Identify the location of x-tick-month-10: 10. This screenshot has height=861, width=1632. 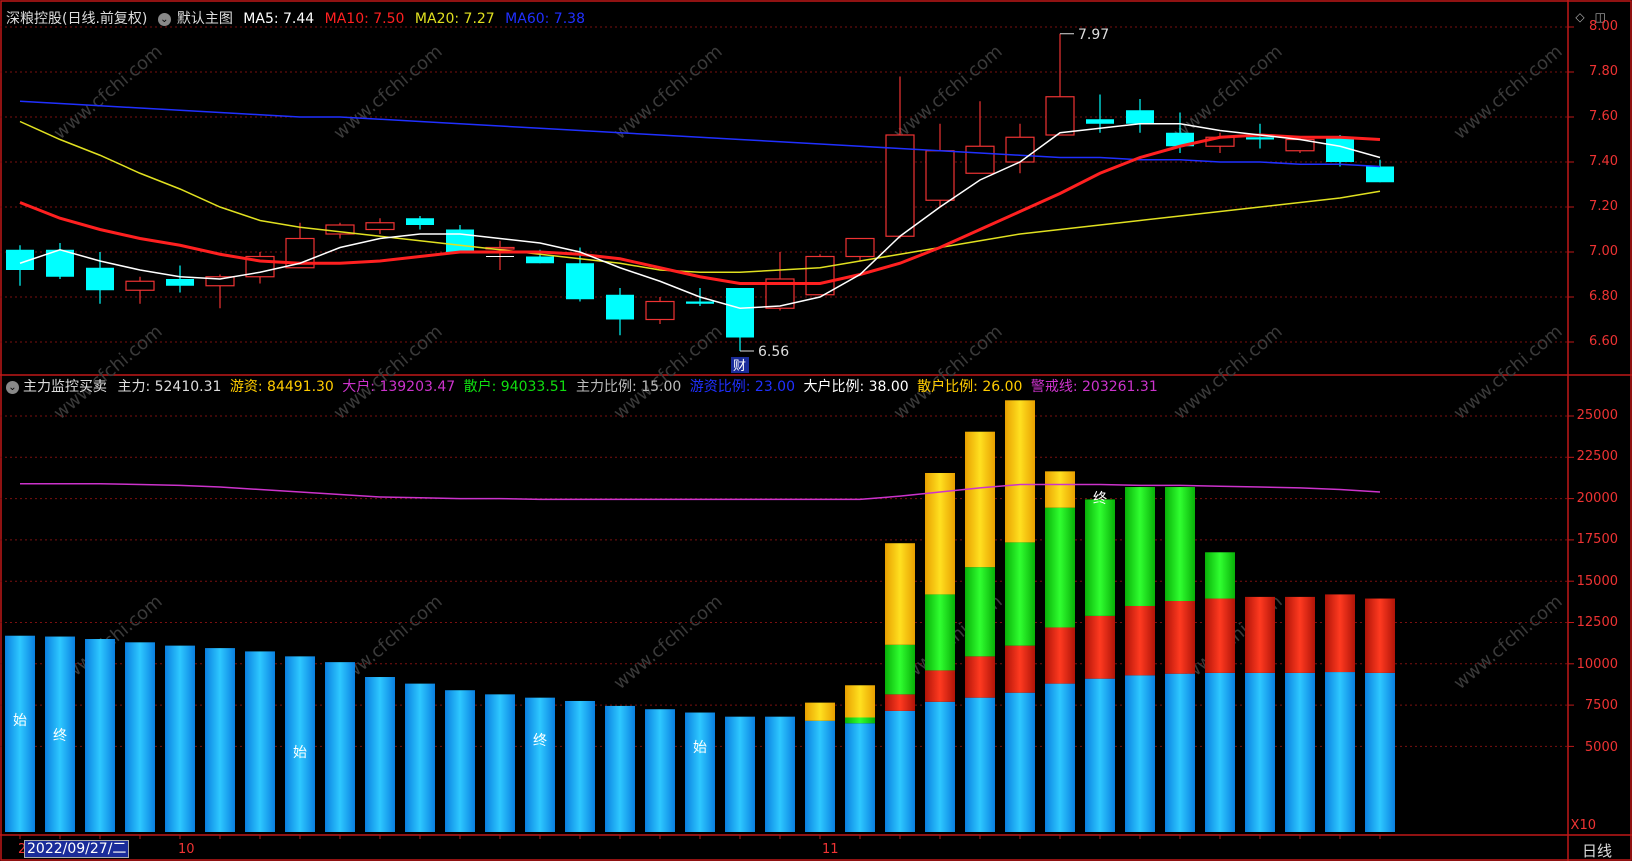
(186, 849).